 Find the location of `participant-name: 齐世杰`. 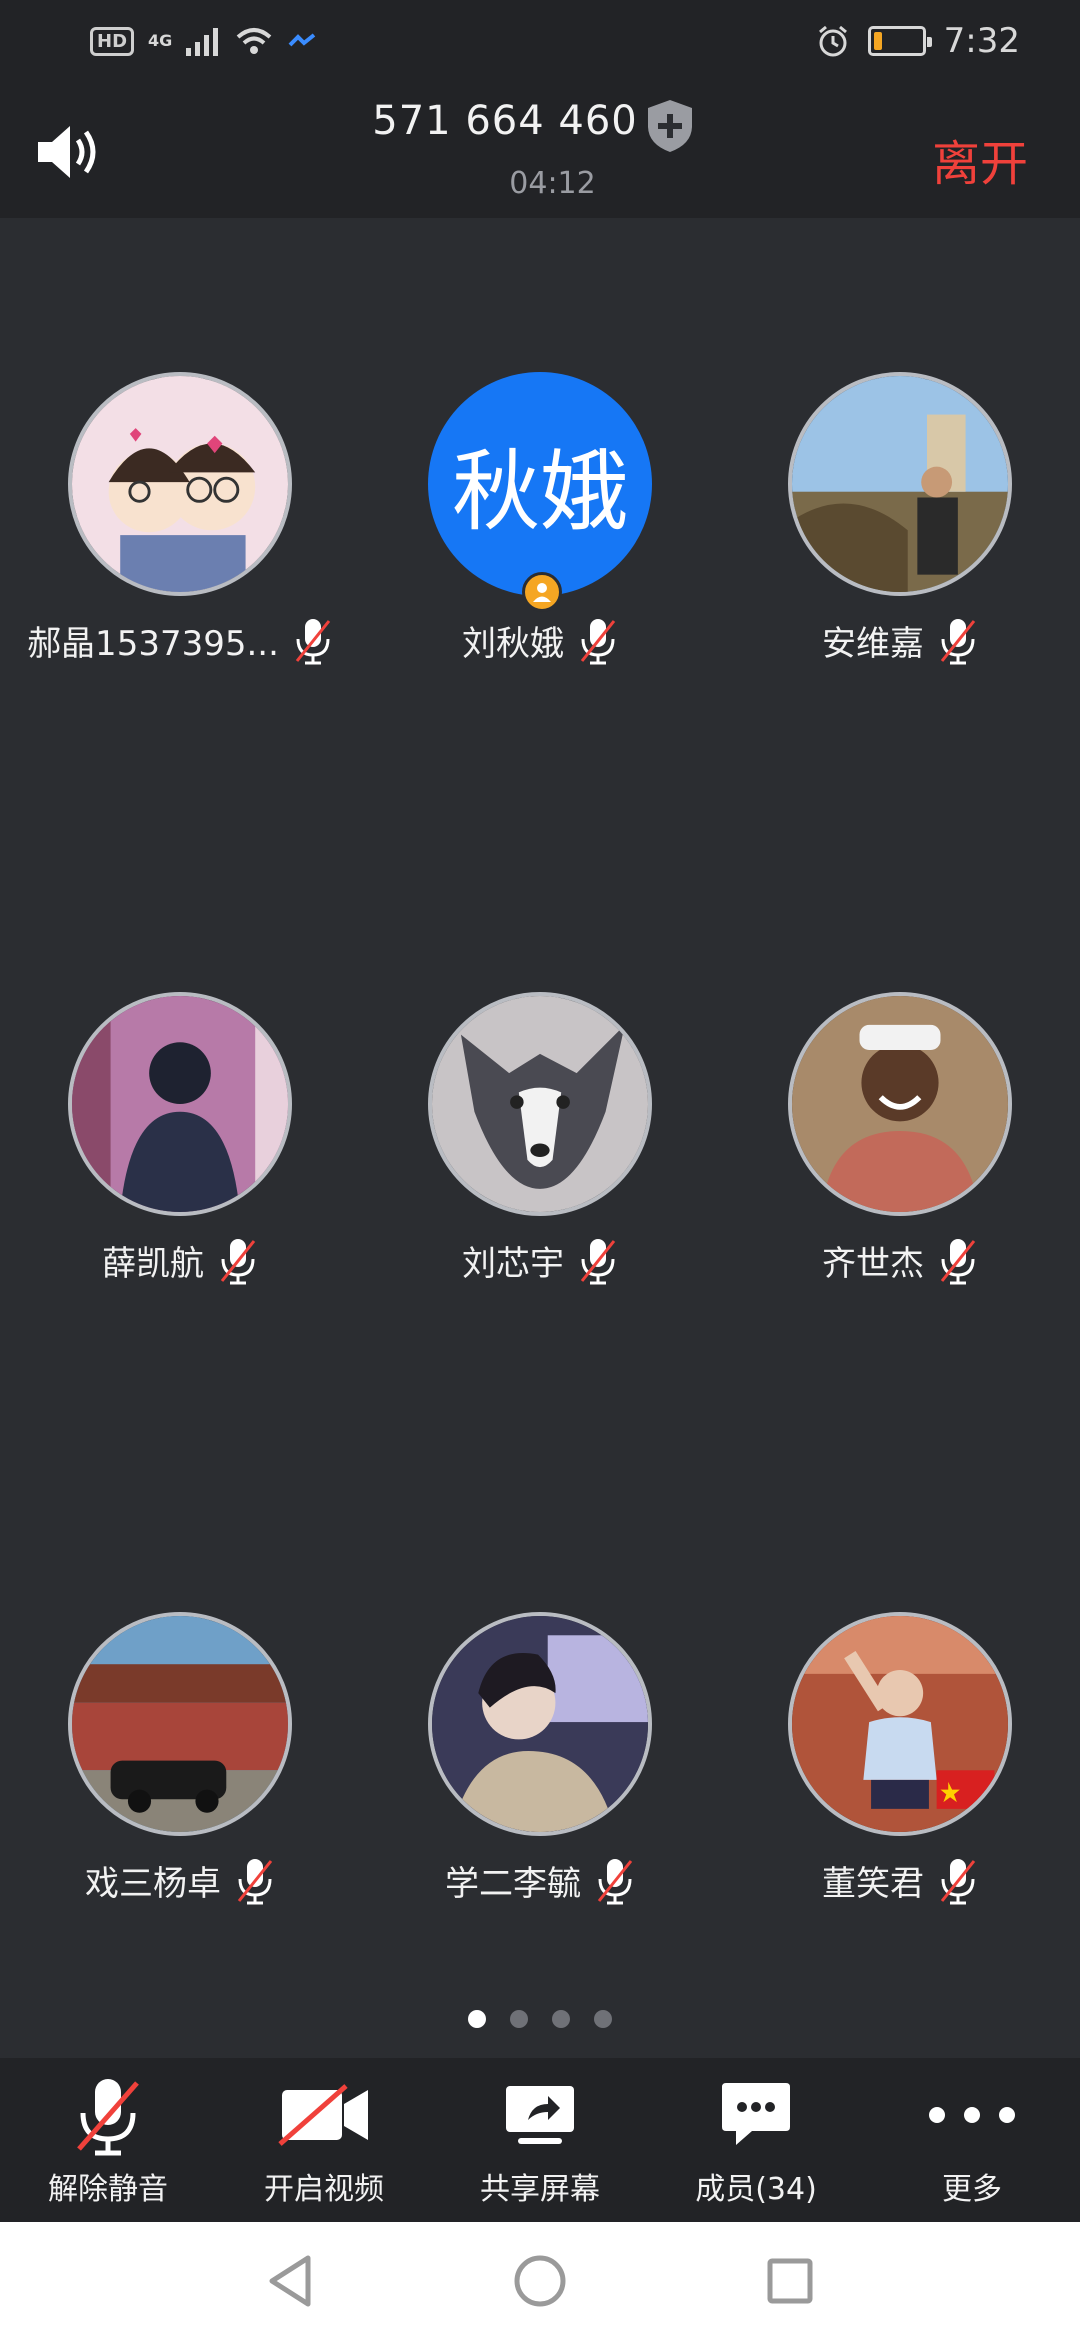

participant-name: 齐世杰 is located at coordinates (873, 1264).